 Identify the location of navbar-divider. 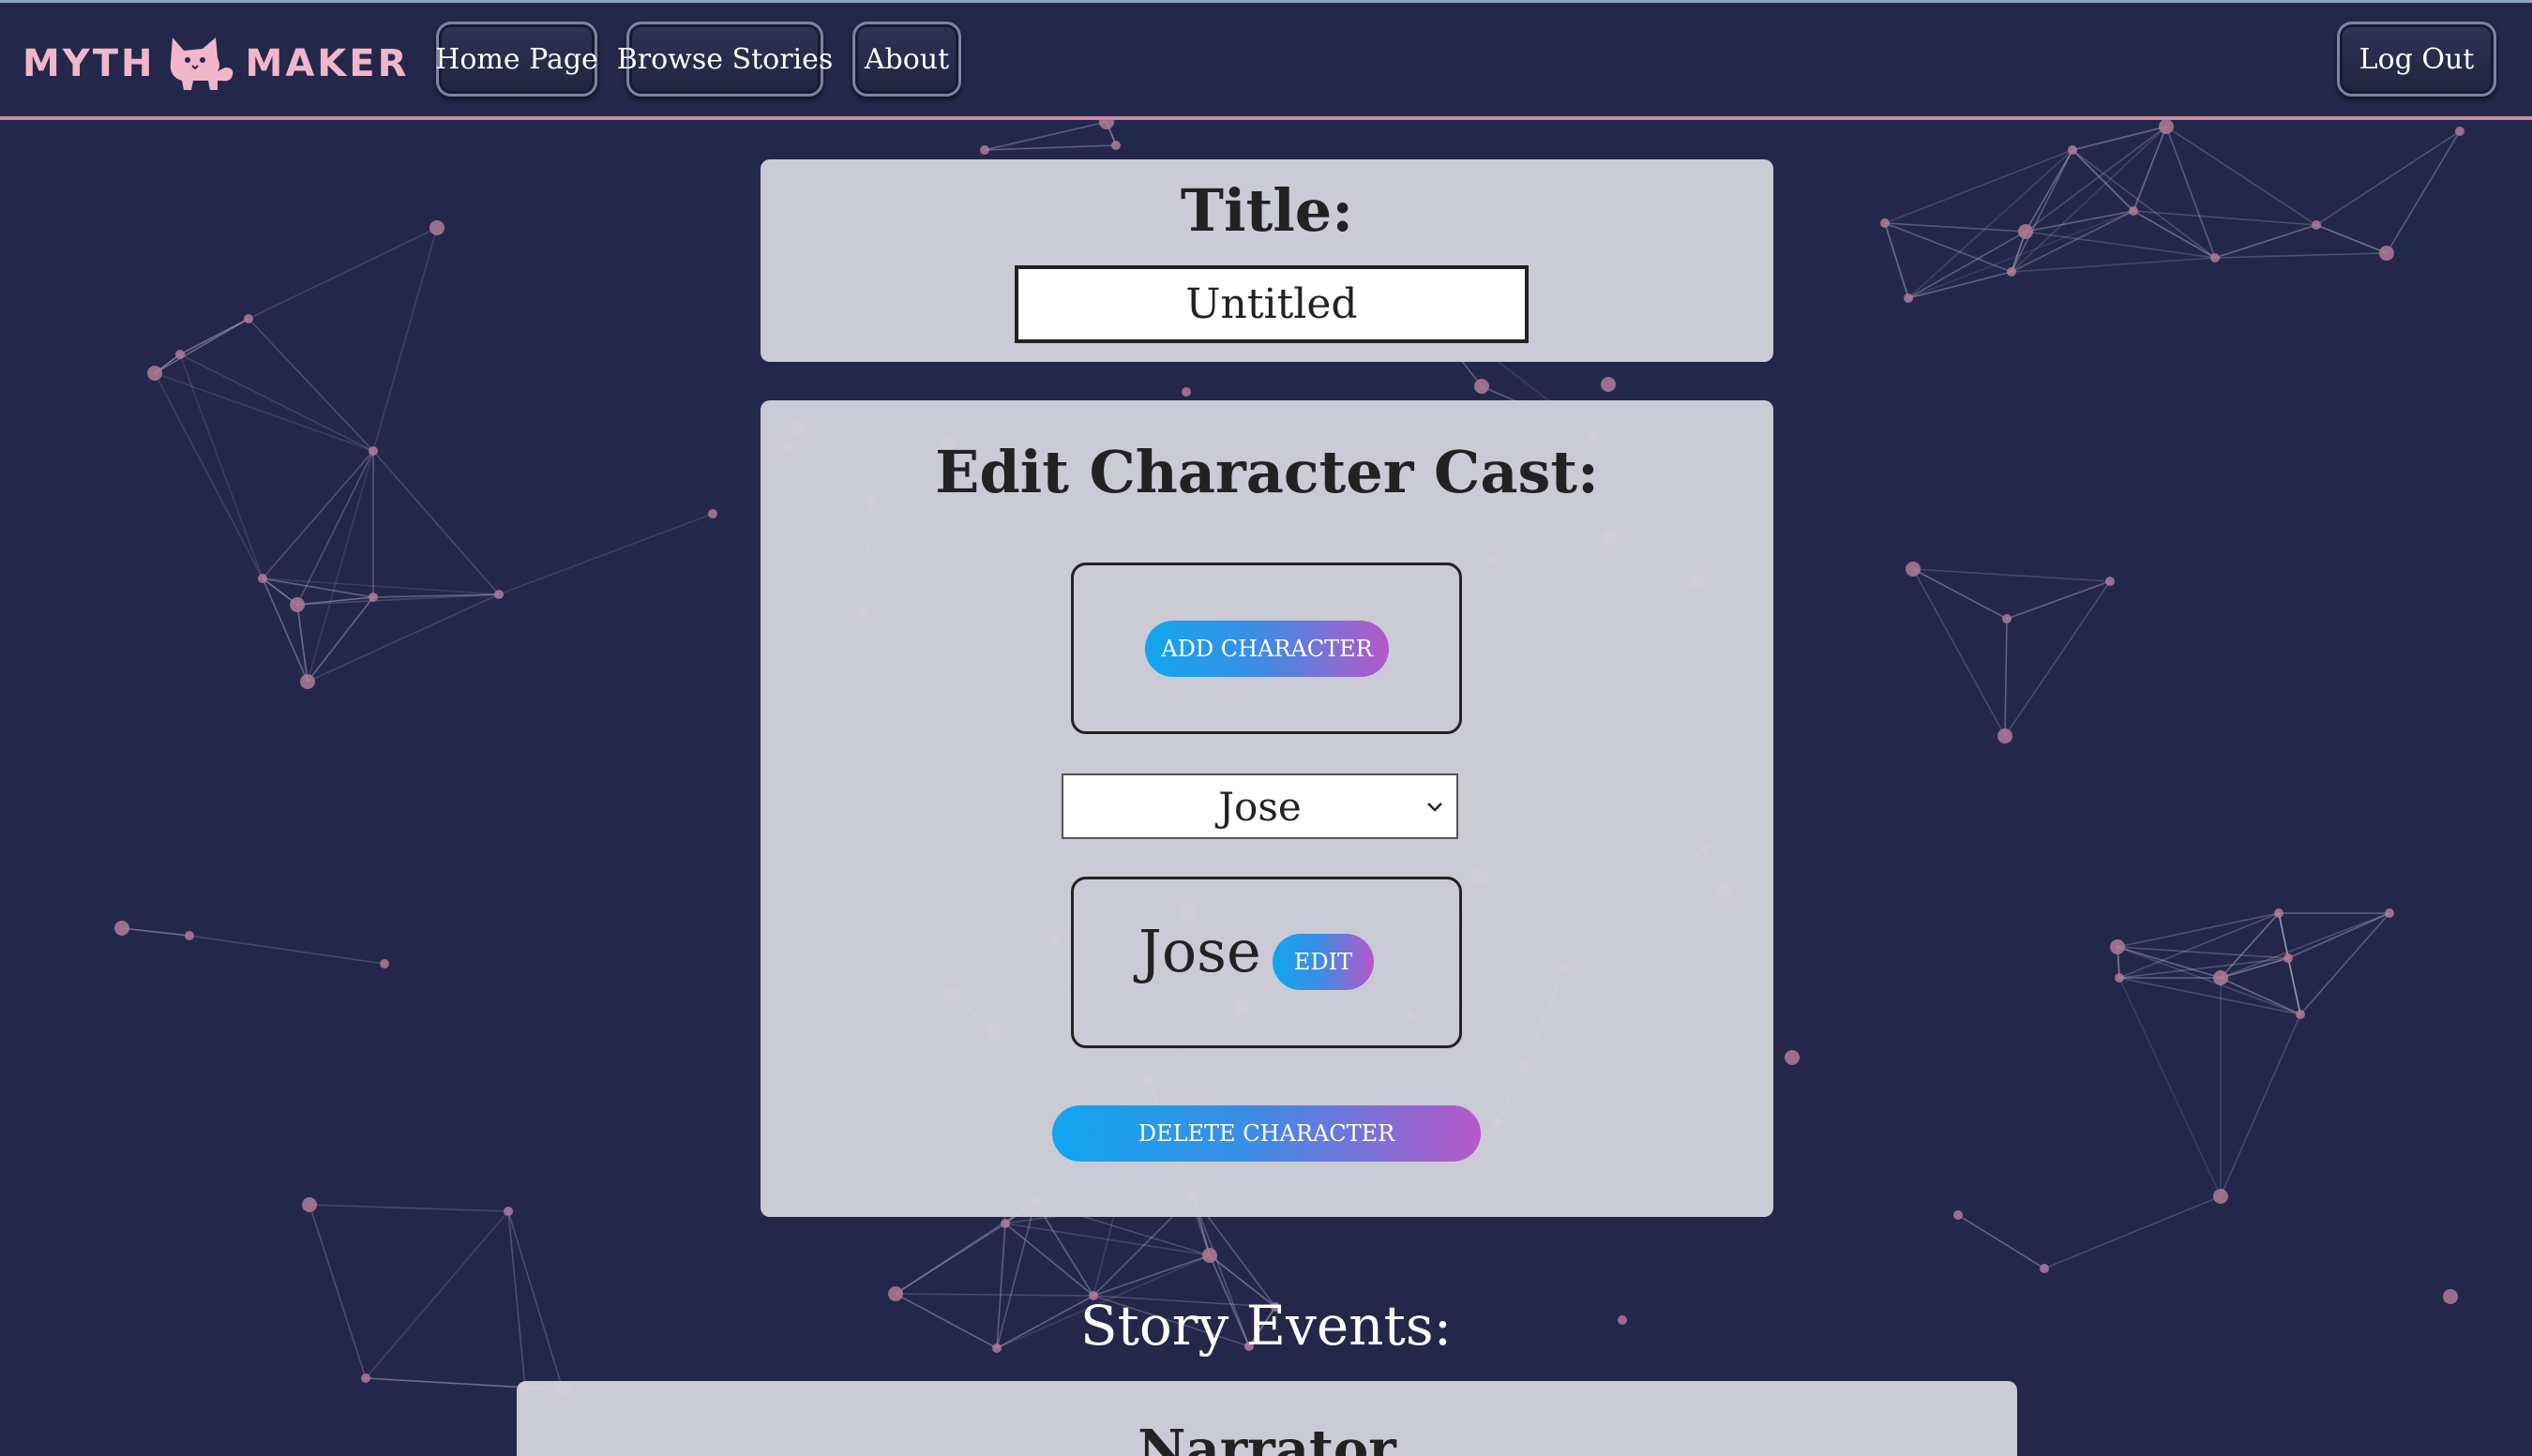
(1266, 118).